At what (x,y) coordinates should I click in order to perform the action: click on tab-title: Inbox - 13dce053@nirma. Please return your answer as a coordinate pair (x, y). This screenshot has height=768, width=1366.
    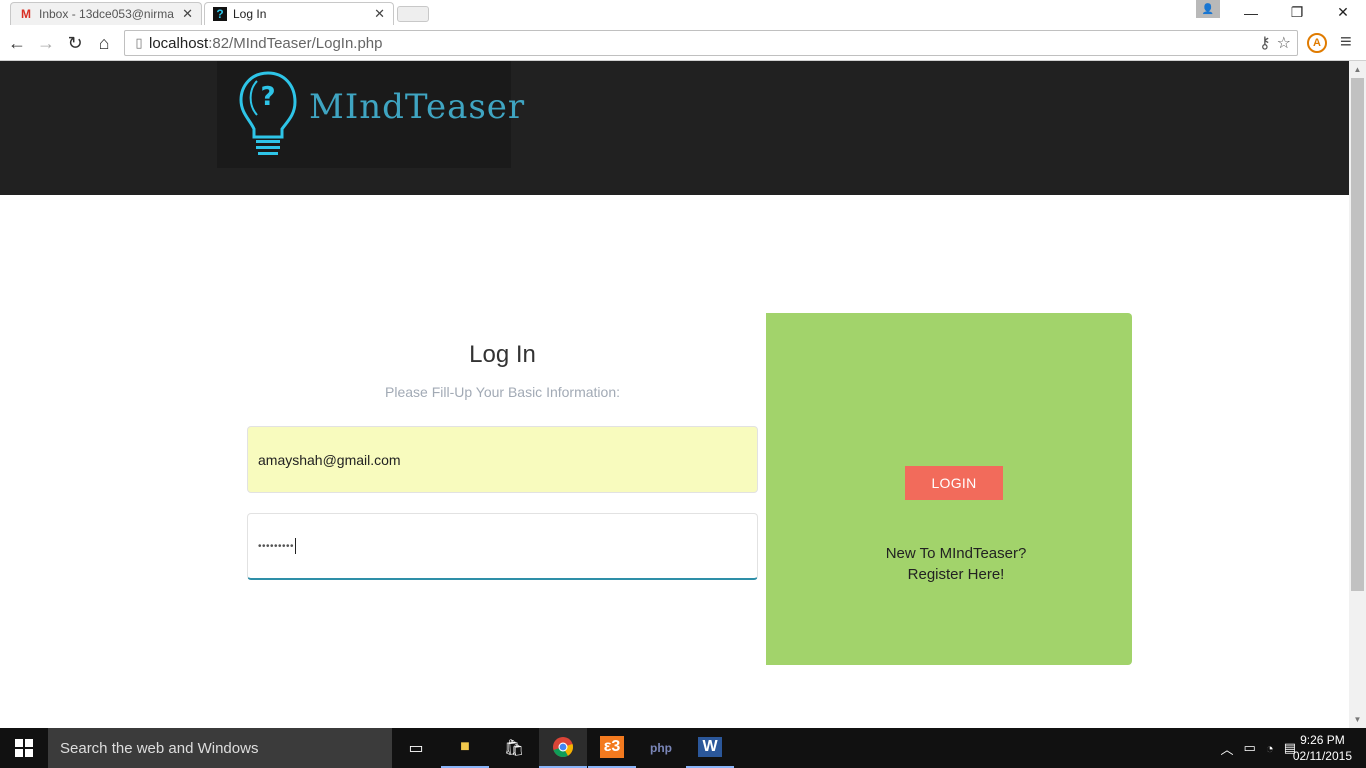
    Looking at the image, I should click on (106, 14).